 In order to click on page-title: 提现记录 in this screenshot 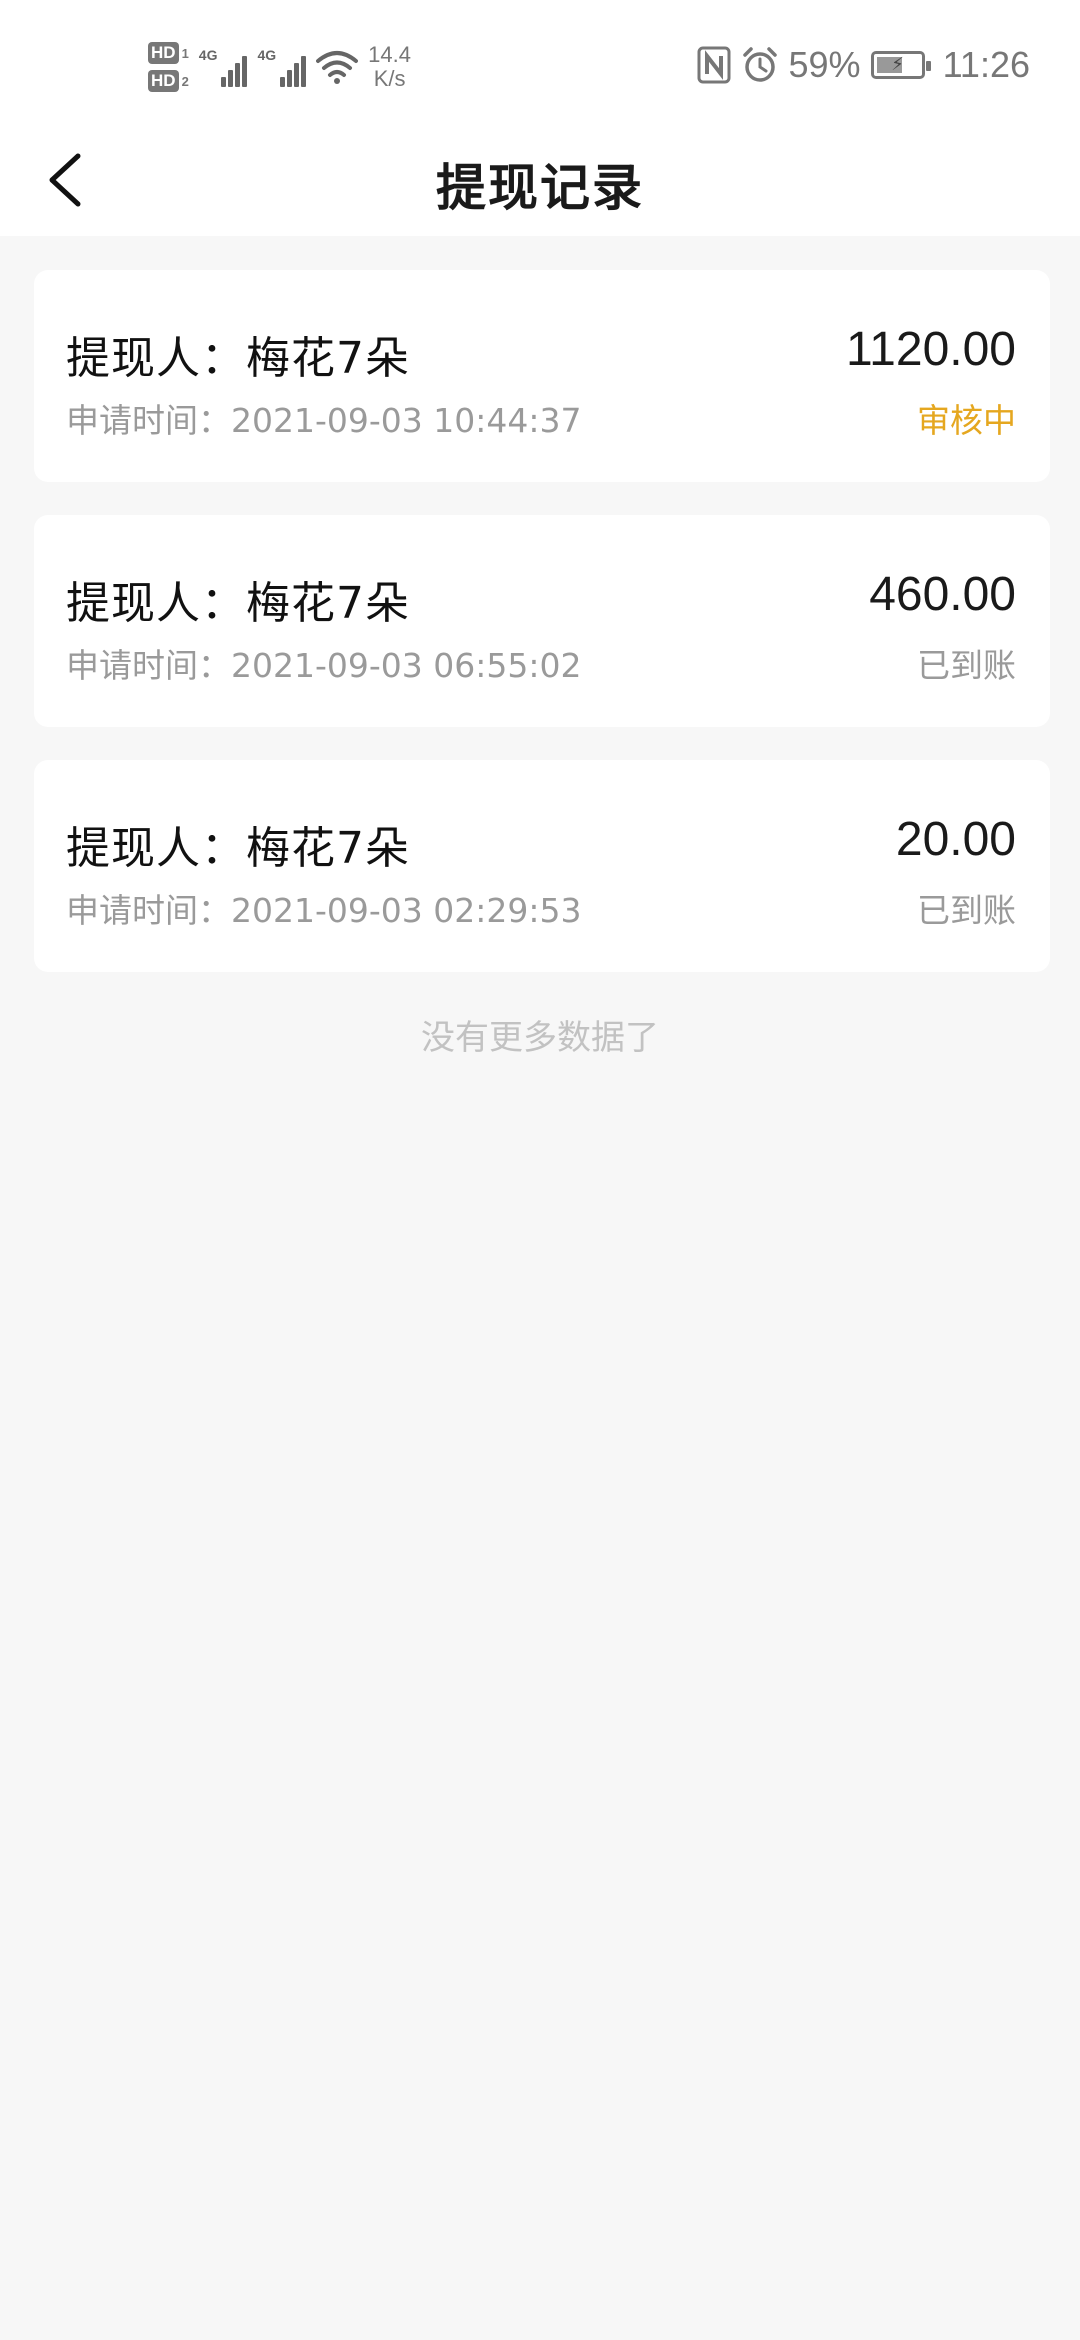, I will do `click(540, 188)`.